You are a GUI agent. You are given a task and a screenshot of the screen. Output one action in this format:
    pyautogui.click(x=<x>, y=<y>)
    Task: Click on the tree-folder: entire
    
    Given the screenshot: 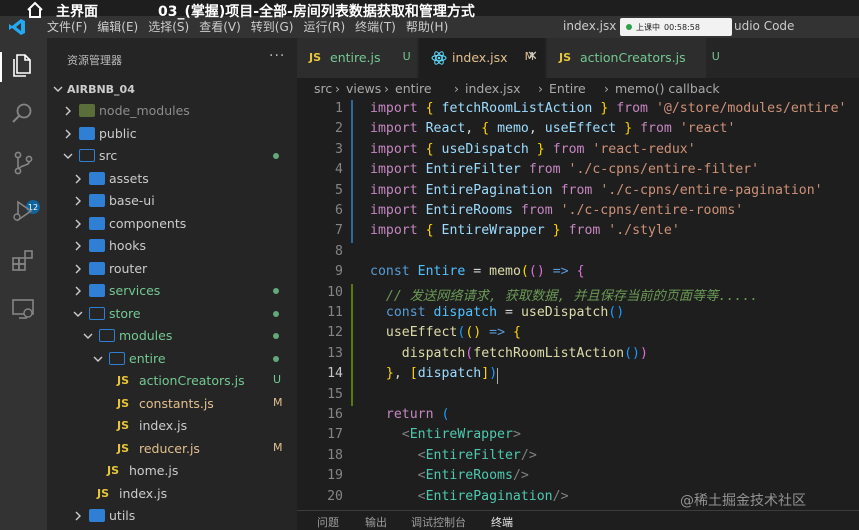 What is the action you would take?
    pyautogui.click(x=172, y=359)
    